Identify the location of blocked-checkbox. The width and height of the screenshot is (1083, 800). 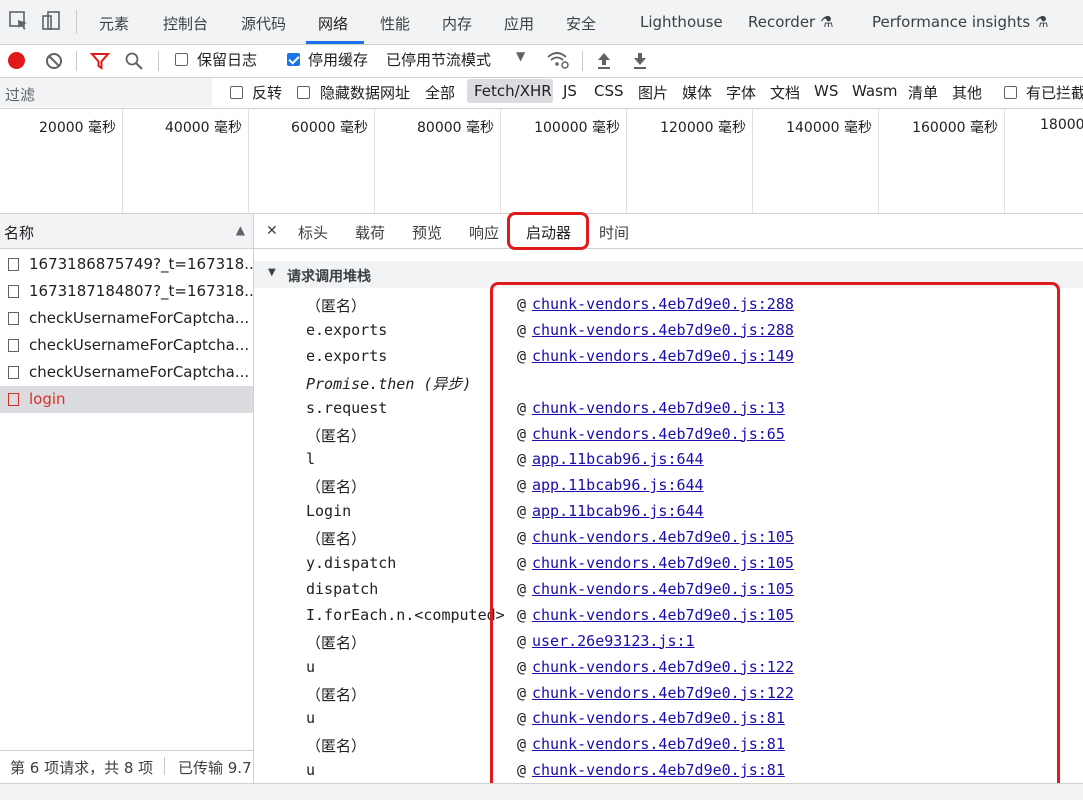
(1010, 93).